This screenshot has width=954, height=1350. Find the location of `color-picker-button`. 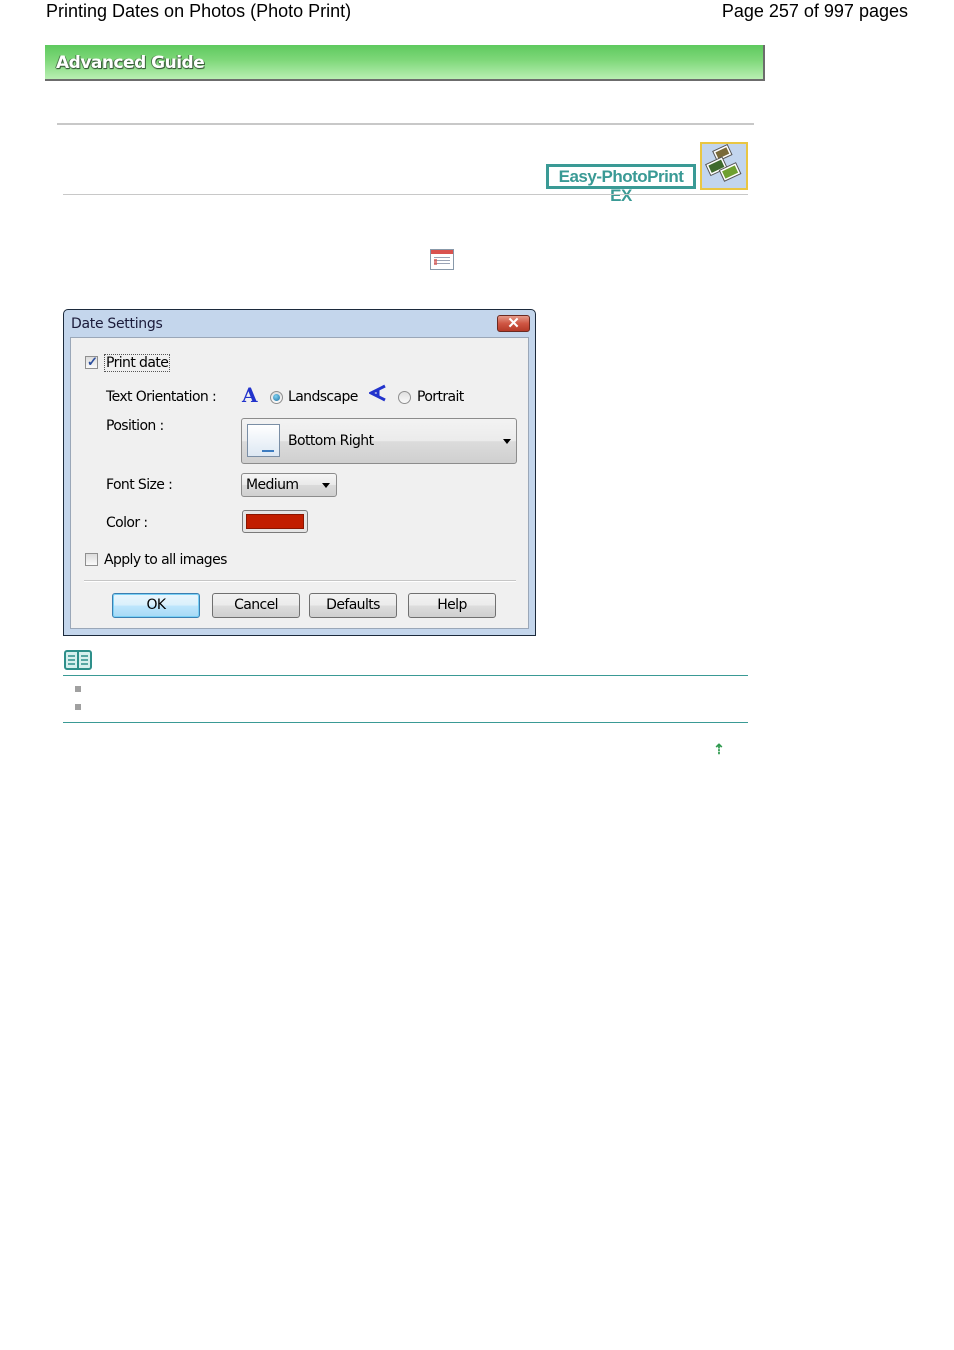

color-picker-button is located at coordinates (275, 521).